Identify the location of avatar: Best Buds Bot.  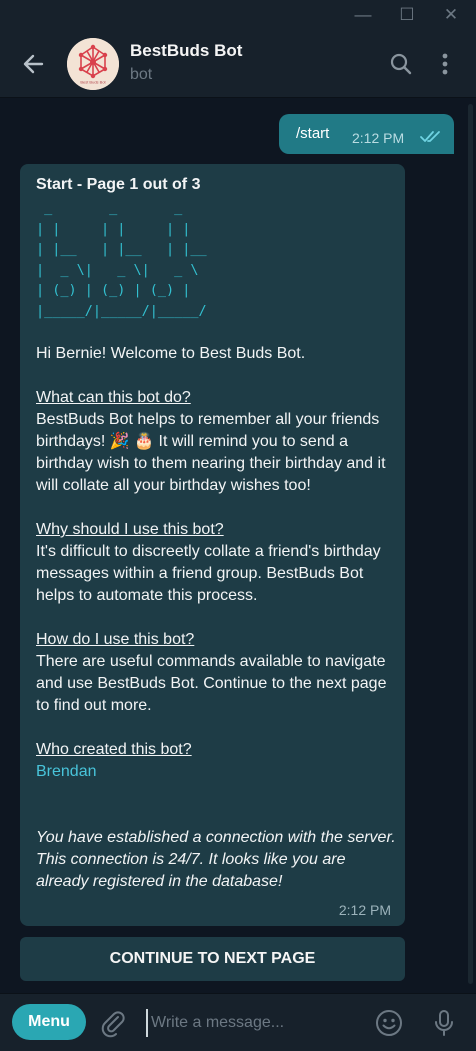
(93, 64).